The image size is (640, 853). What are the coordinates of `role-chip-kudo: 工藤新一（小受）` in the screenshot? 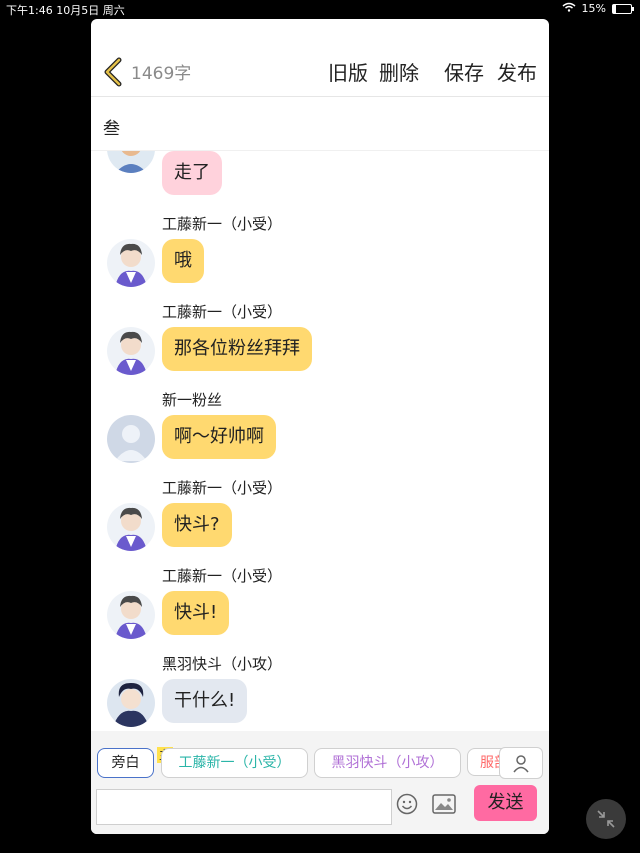 It's located at (234, 763).